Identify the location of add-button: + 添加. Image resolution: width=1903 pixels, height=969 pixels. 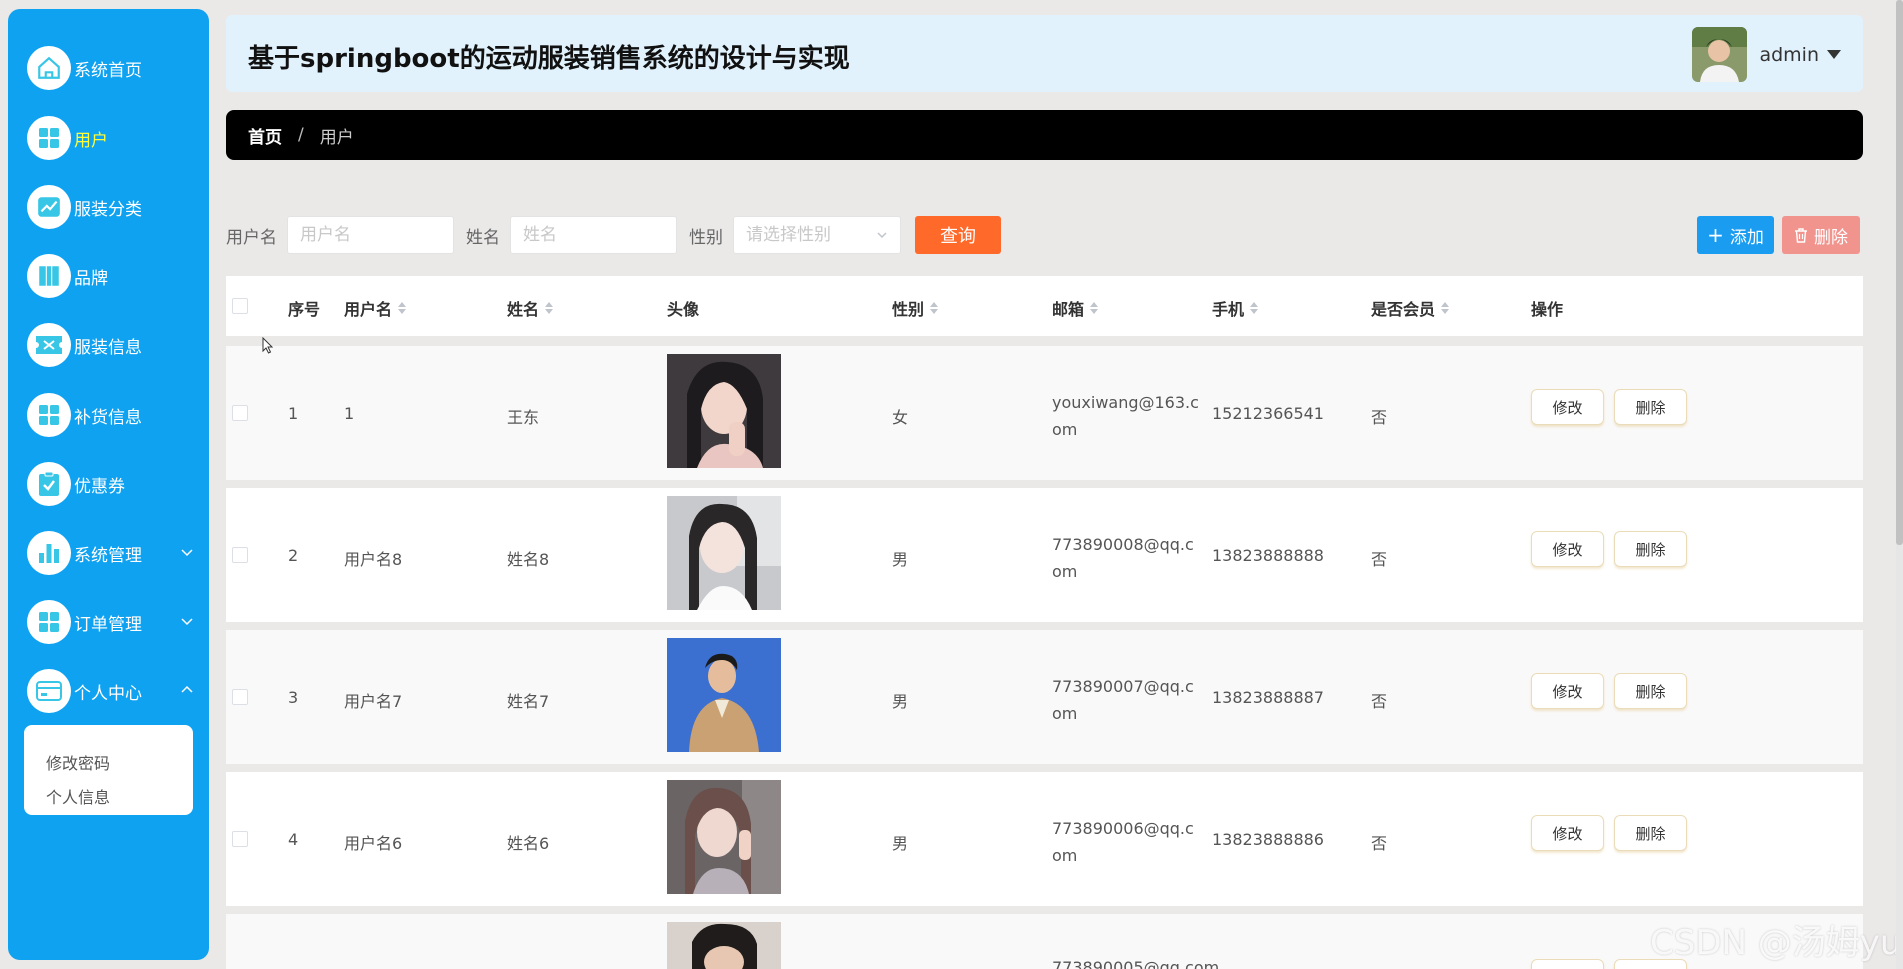
(1735, 235).